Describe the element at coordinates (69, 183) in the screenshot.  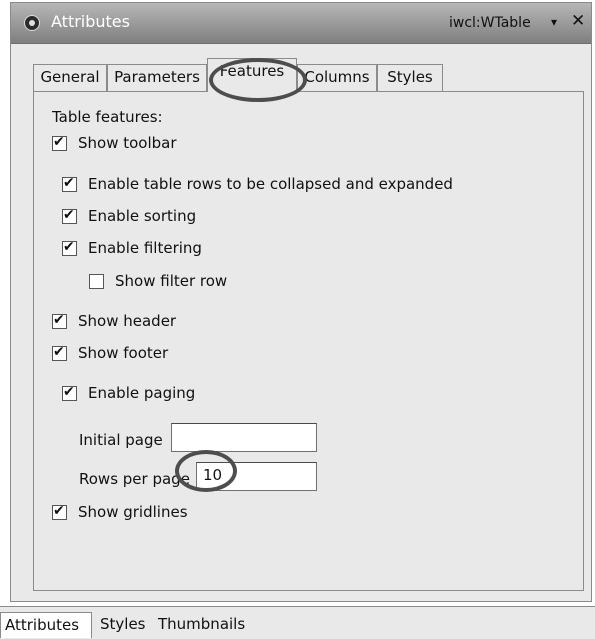
I see `collapse-expand-checkbox` at that location.